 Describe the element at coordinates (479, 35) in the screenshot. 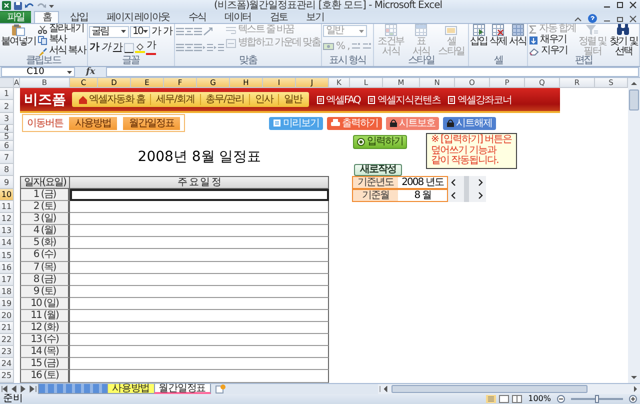

I see `insert-button: 삽입` at that location.